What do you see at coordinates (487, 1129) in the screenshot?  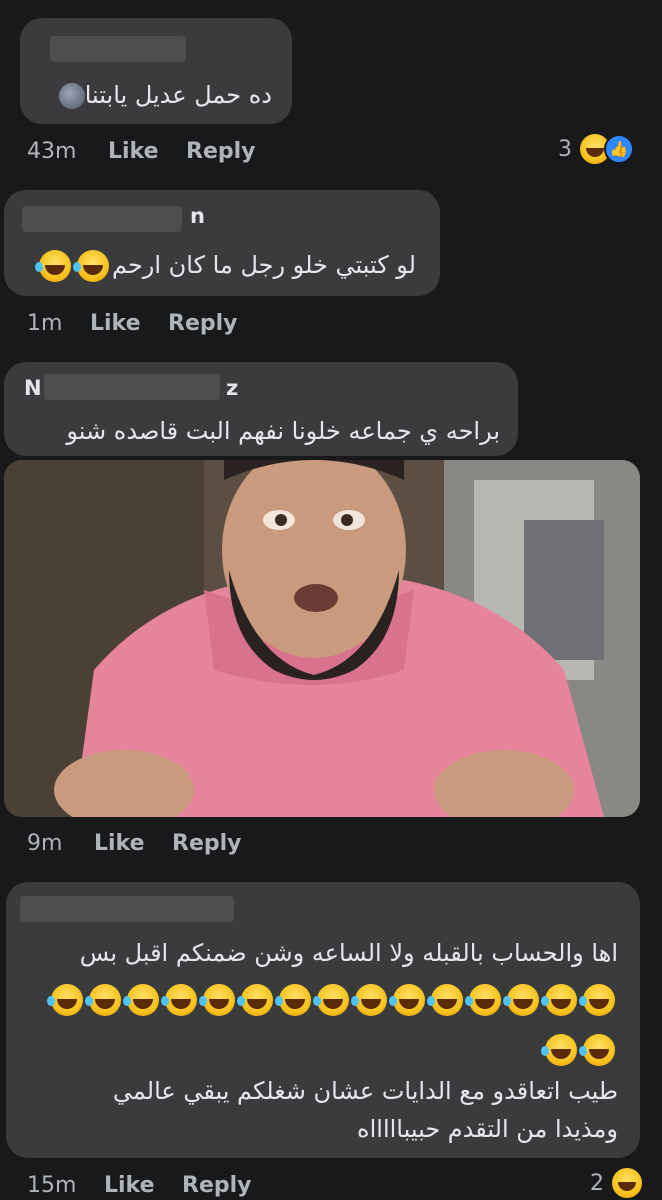 I see `comment-text-4-line-5: ومذيدا من التقدم حبيباااااه` at bounding box center [487, 1129].